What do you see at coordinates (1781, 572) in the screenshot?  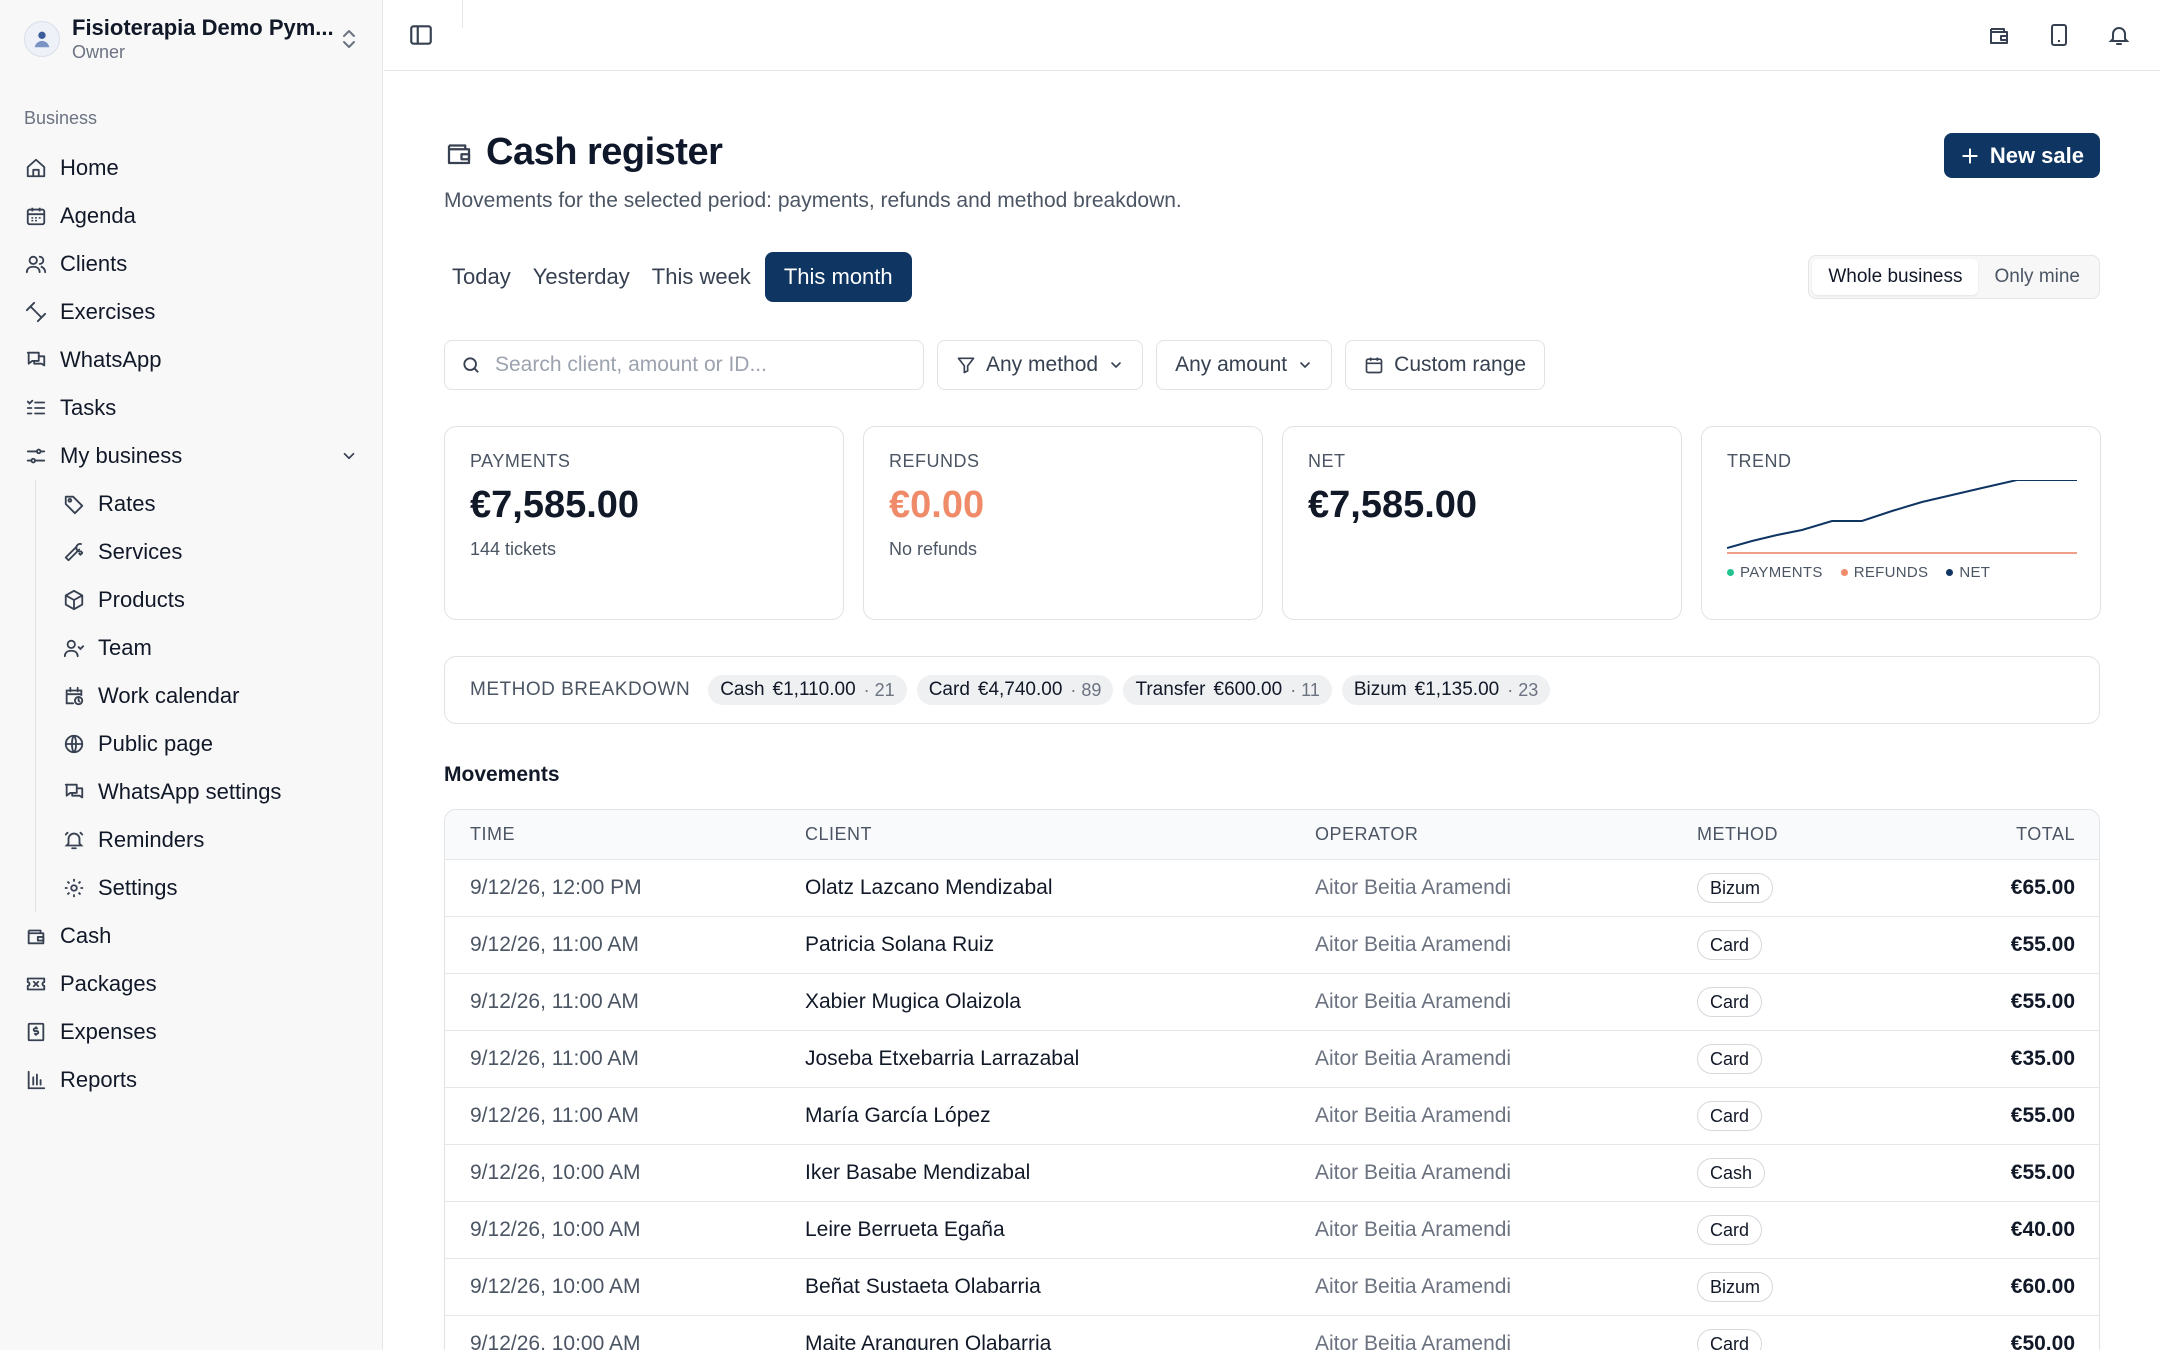 I see `legend-payments-label: PAYMENTS` at bounding box center [1781, 572].